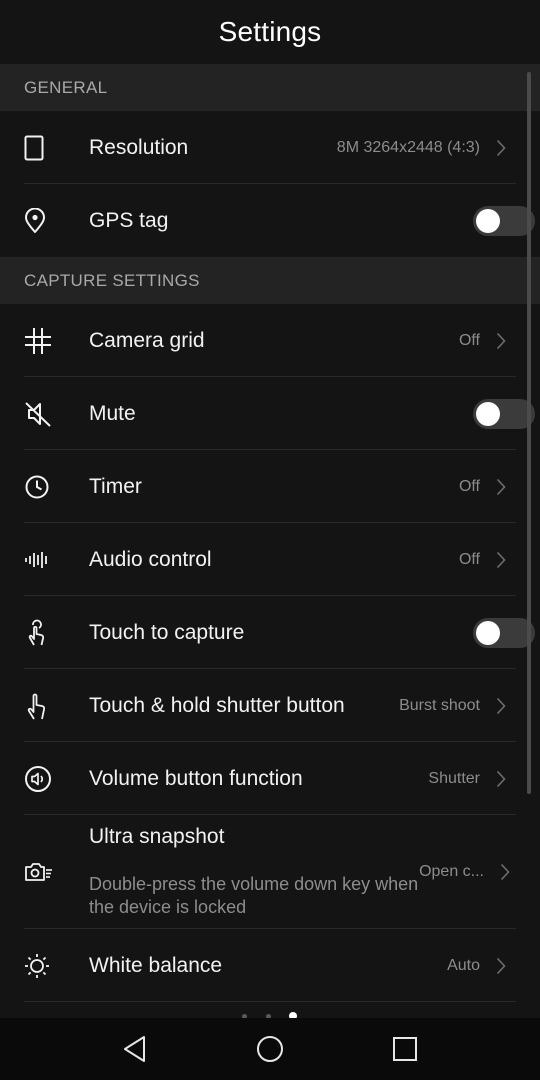 Image resolution: width=540 pixels, height=1080 pixels. What do you see at coordinates (270, 965) in the screenshot?
I see `white-balance-row: White balance Auto` at bounding box center [270, 965].